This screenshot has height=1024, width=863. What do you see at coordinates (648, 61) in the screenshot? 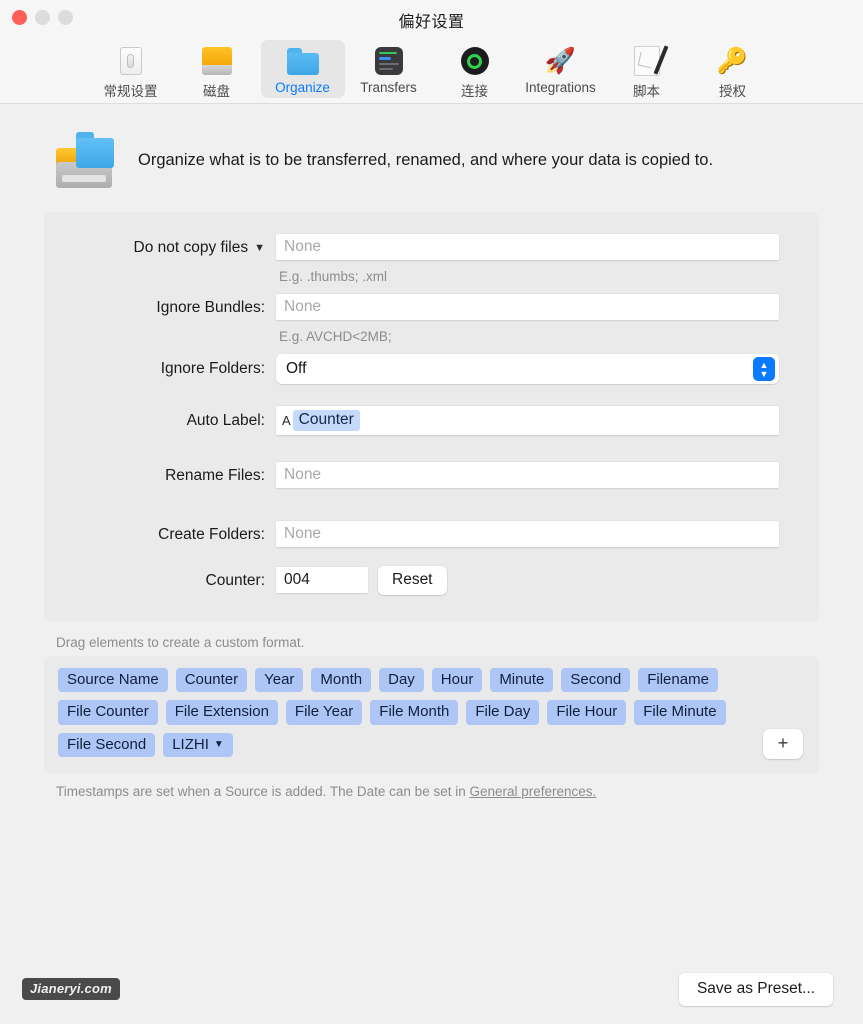
I see `script-icon` at bounding box center [648, 61].